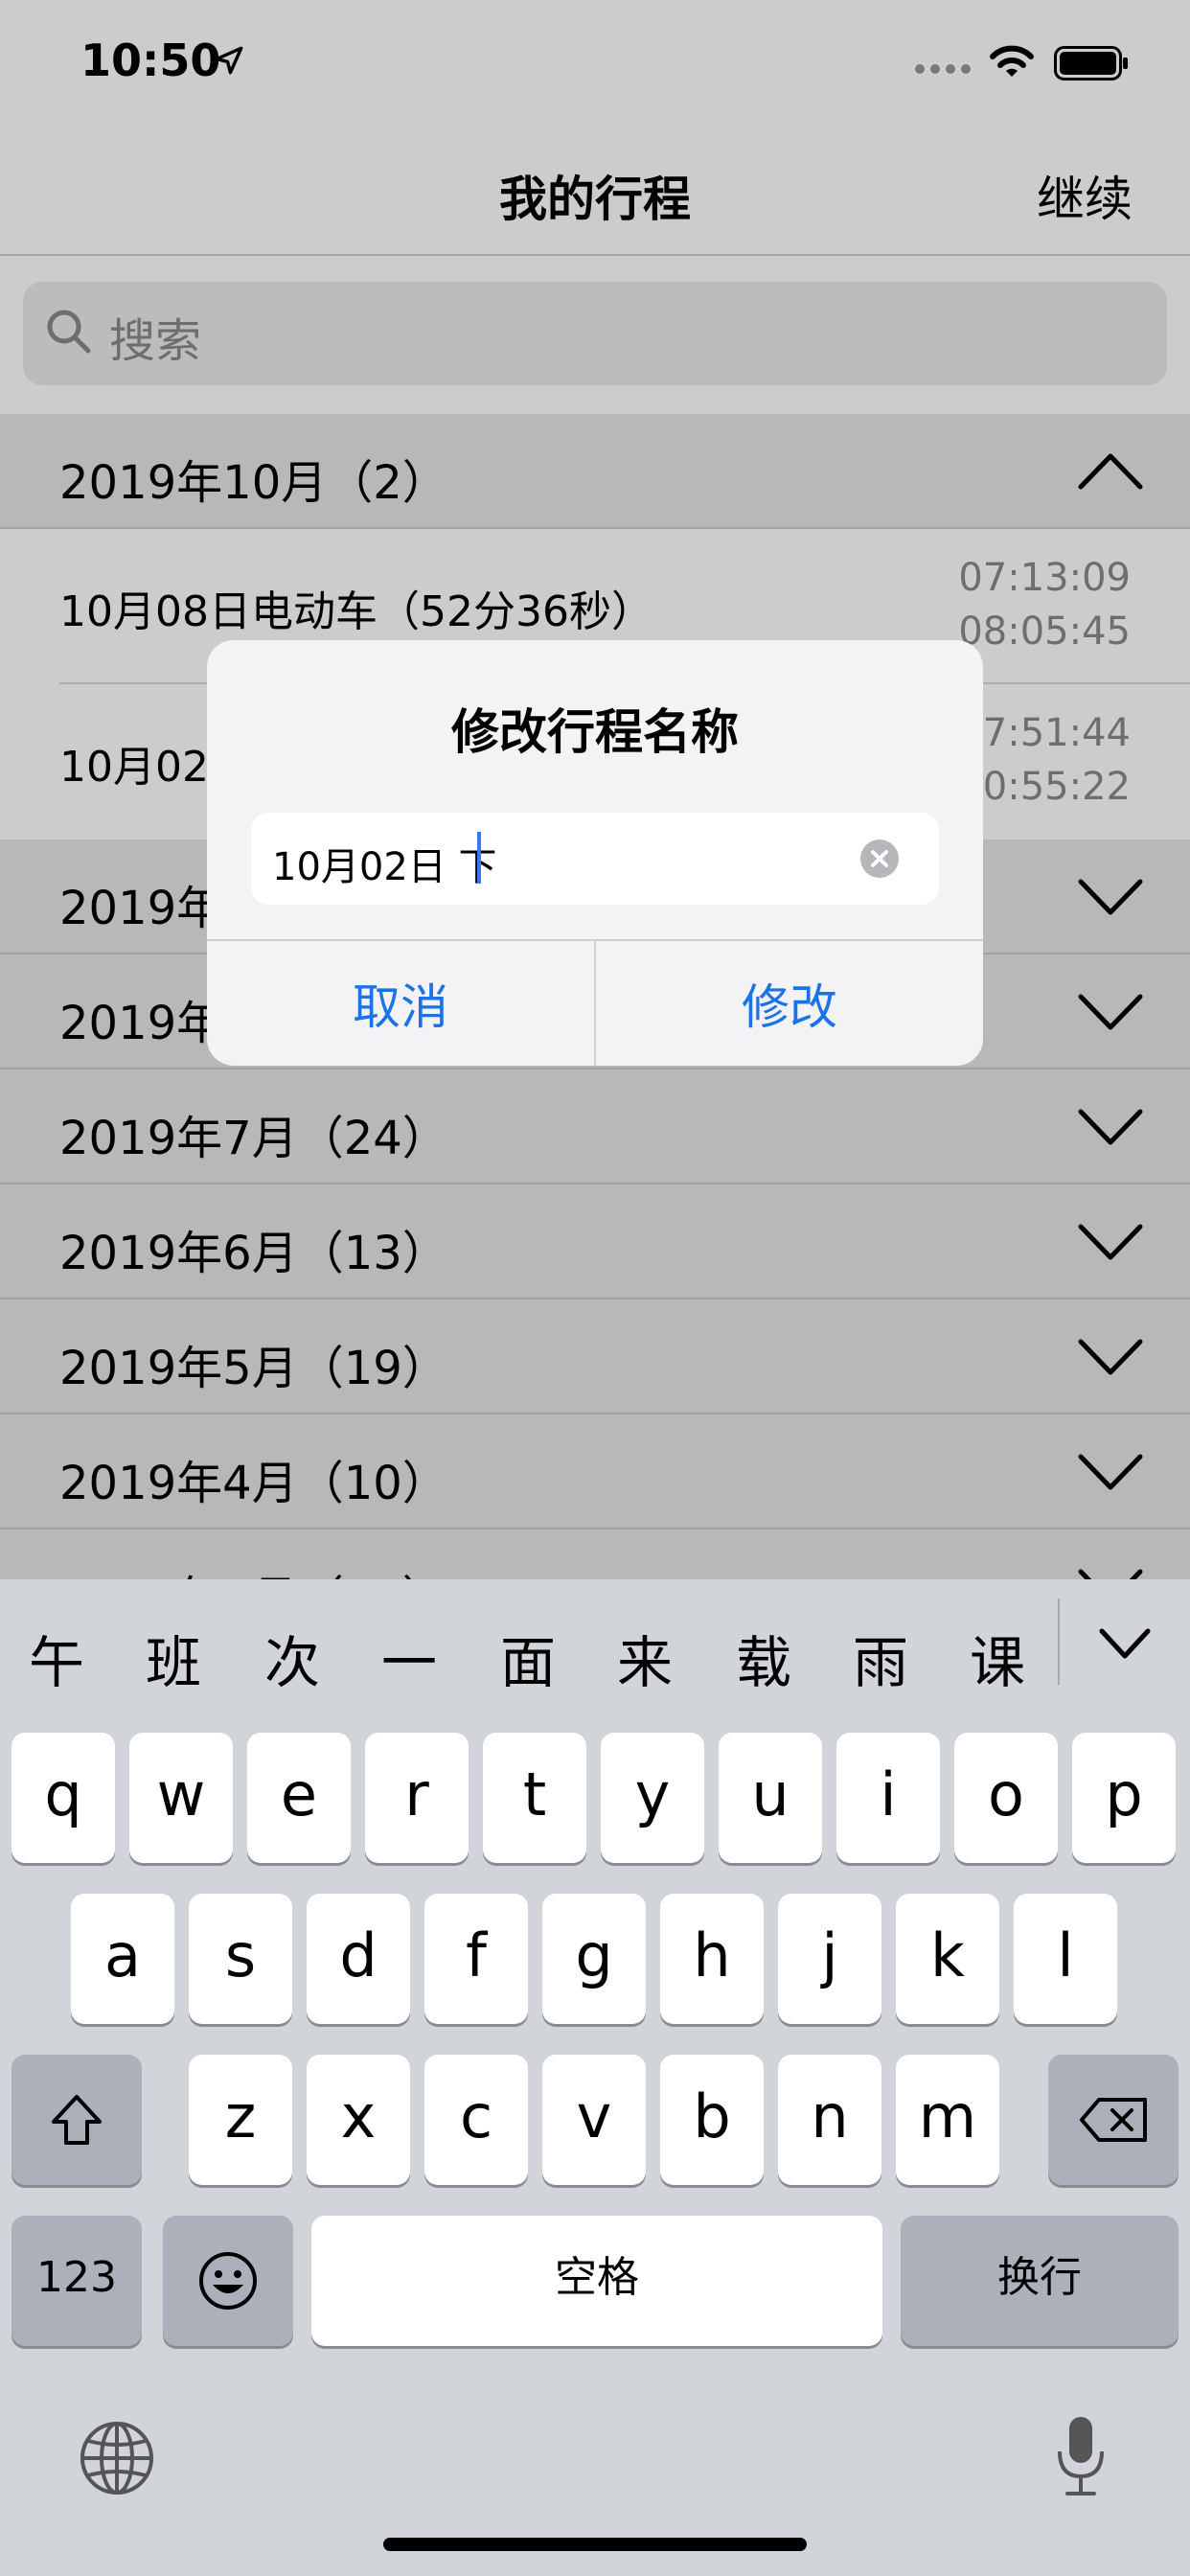 This screenshot has width=1190, height=2576. I want to click on emoji-key, so click(228, 2281).